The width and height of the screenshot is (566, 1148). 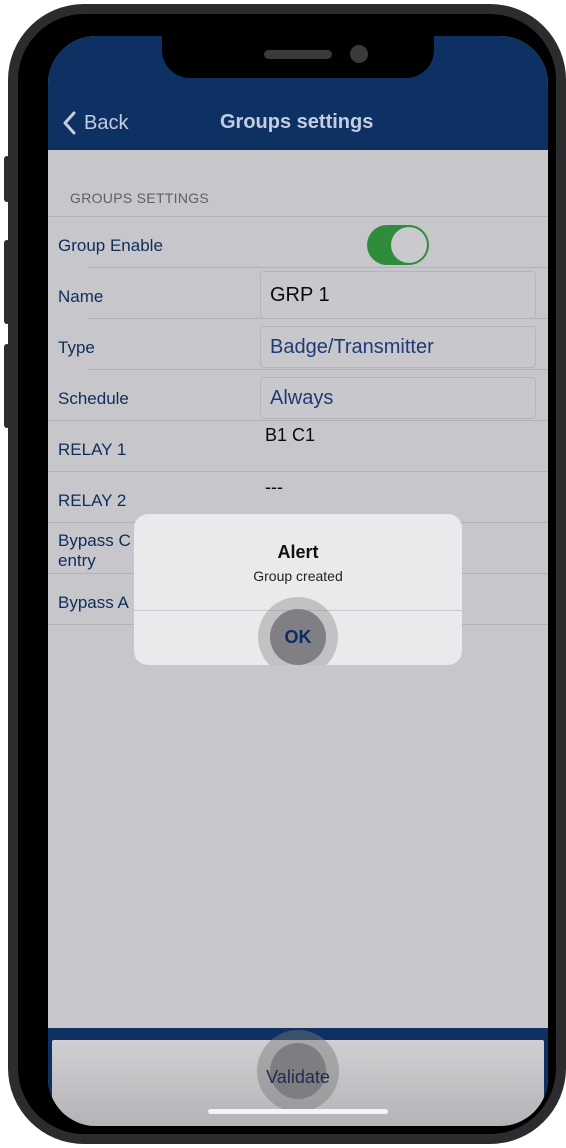 I want to click on schedule-label: Schedule, so click(x=93, y=398).